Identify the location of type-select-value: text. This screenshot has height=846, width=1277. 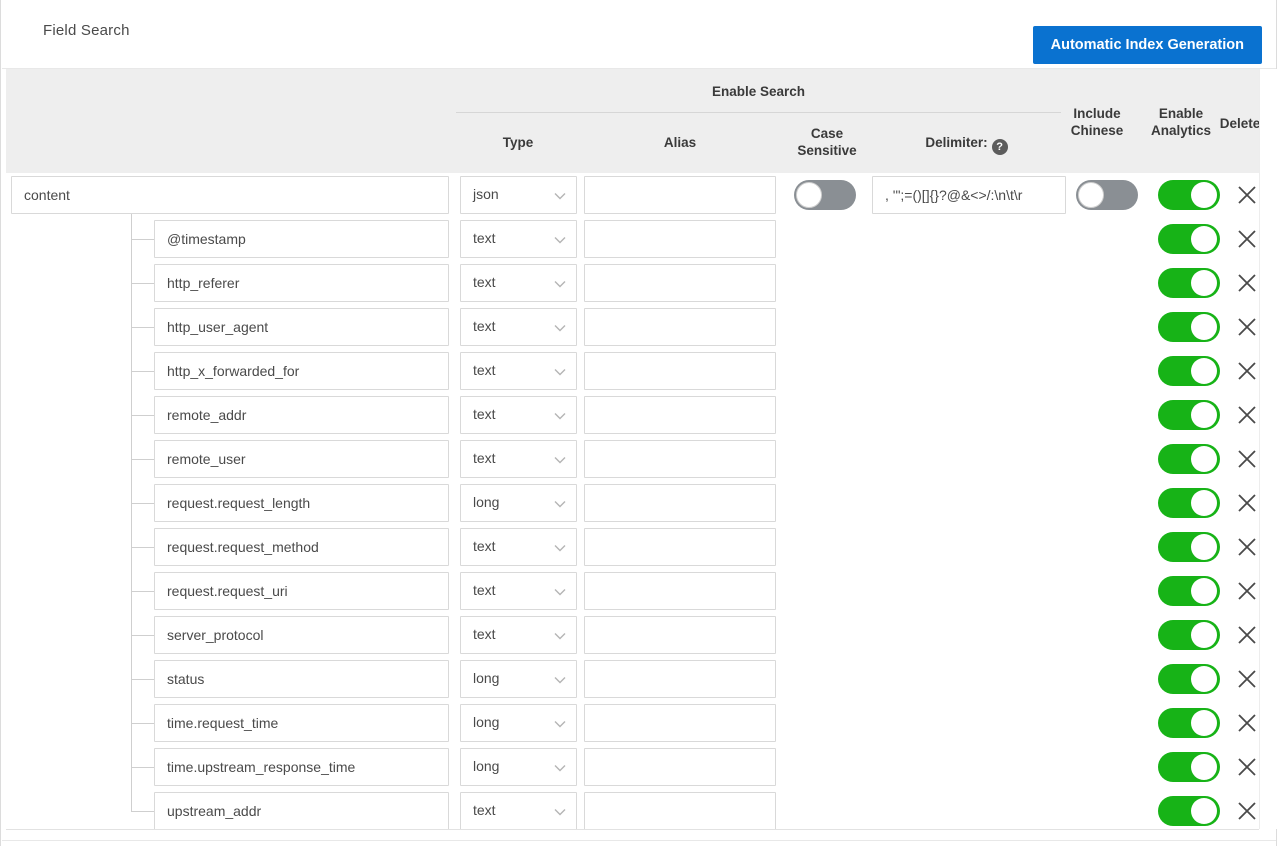
(484, 810).